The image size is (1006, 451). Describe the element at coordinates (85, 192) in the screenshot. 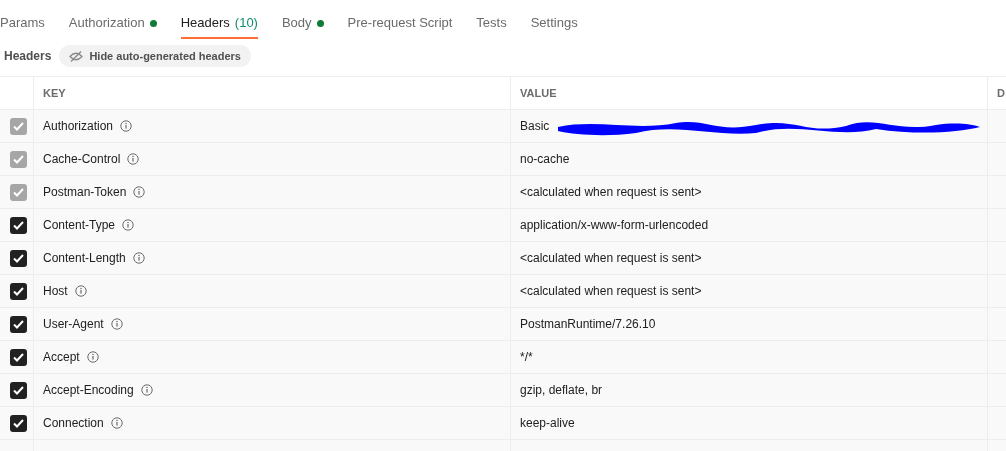

I see `header-key: Postman-Token` at that location.